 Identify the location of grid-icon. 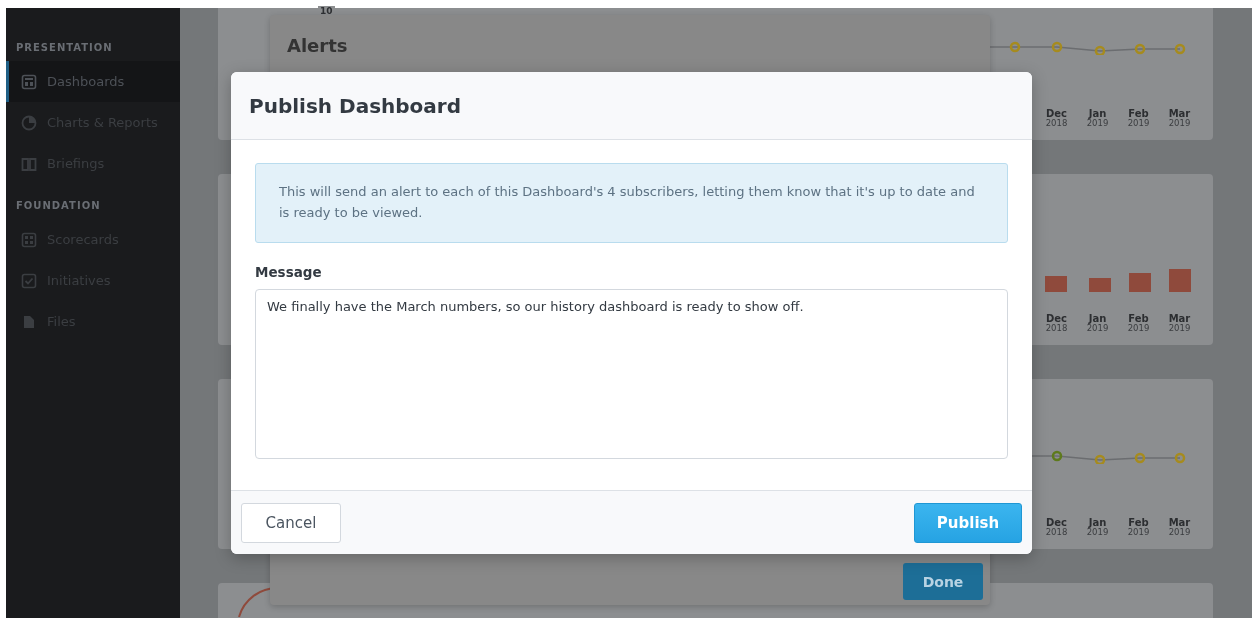
(29, 239).